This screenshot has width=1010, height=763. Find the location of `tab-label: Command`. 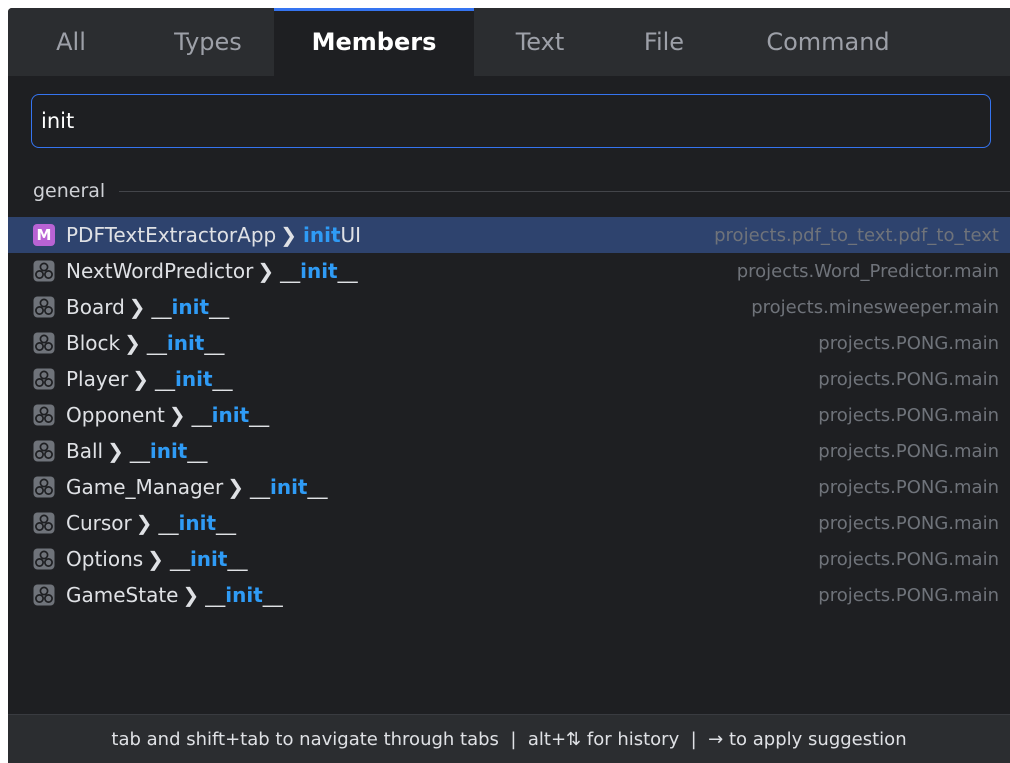

tab-label: Command is located at coordinates (828, 42).